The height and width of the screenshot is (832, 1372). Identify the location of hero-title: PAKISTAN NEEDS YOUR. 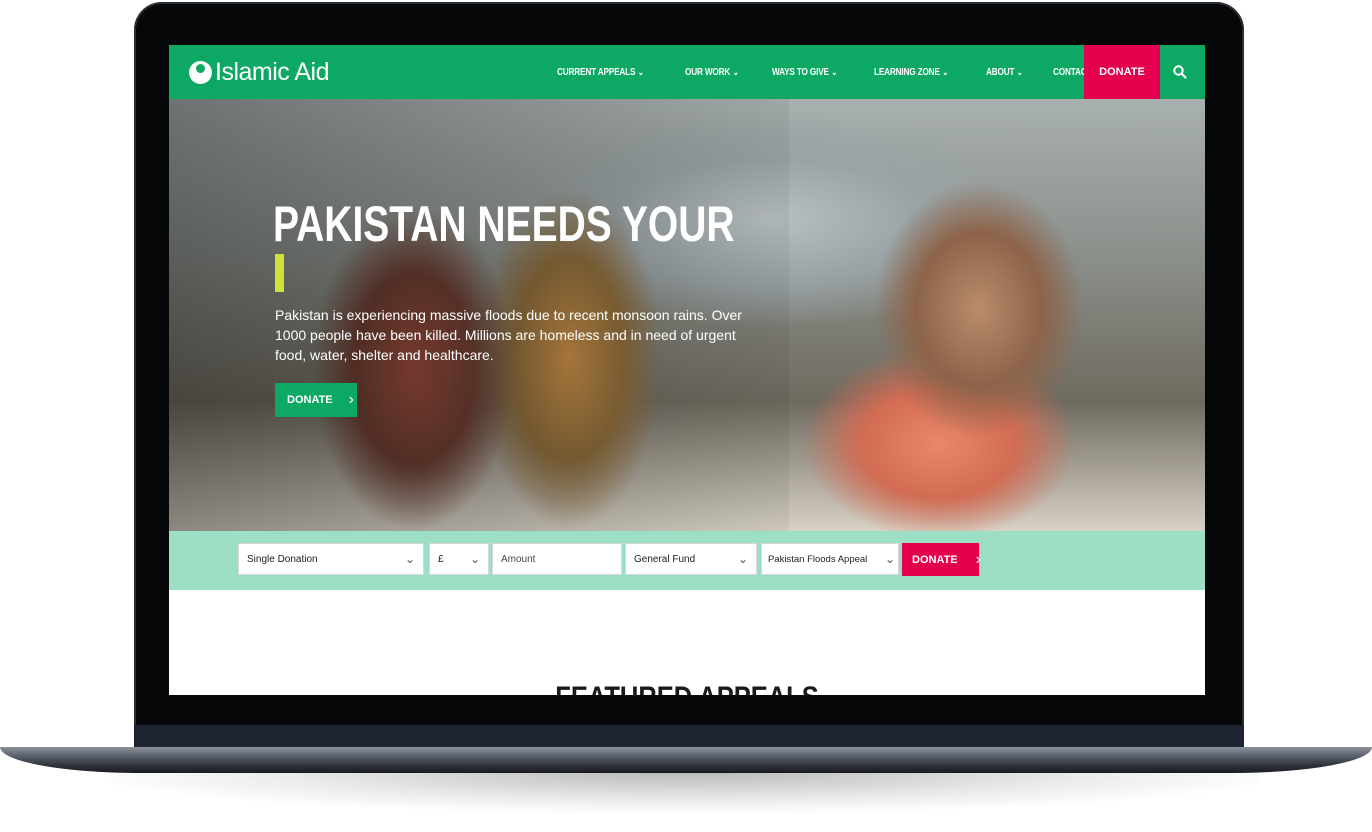
(504, 224).